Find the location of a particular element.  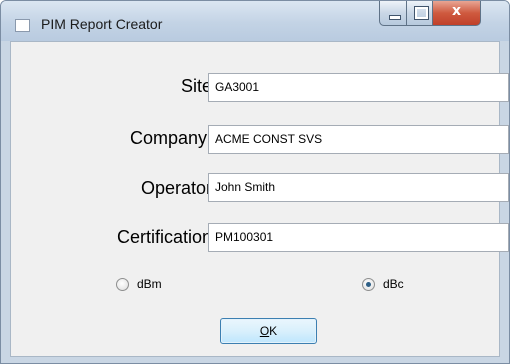

dbm-label: dBm is located at coordinates (149, 284).